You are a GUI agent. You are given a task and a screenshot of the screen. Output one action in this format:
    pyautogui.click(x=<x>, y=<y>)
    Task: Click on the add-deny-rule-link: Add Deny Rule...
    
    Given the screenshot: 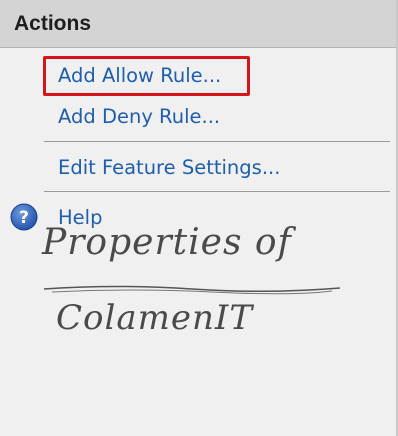 What is the action you would take?
    pyautogui.click(x=139, y=116)
    